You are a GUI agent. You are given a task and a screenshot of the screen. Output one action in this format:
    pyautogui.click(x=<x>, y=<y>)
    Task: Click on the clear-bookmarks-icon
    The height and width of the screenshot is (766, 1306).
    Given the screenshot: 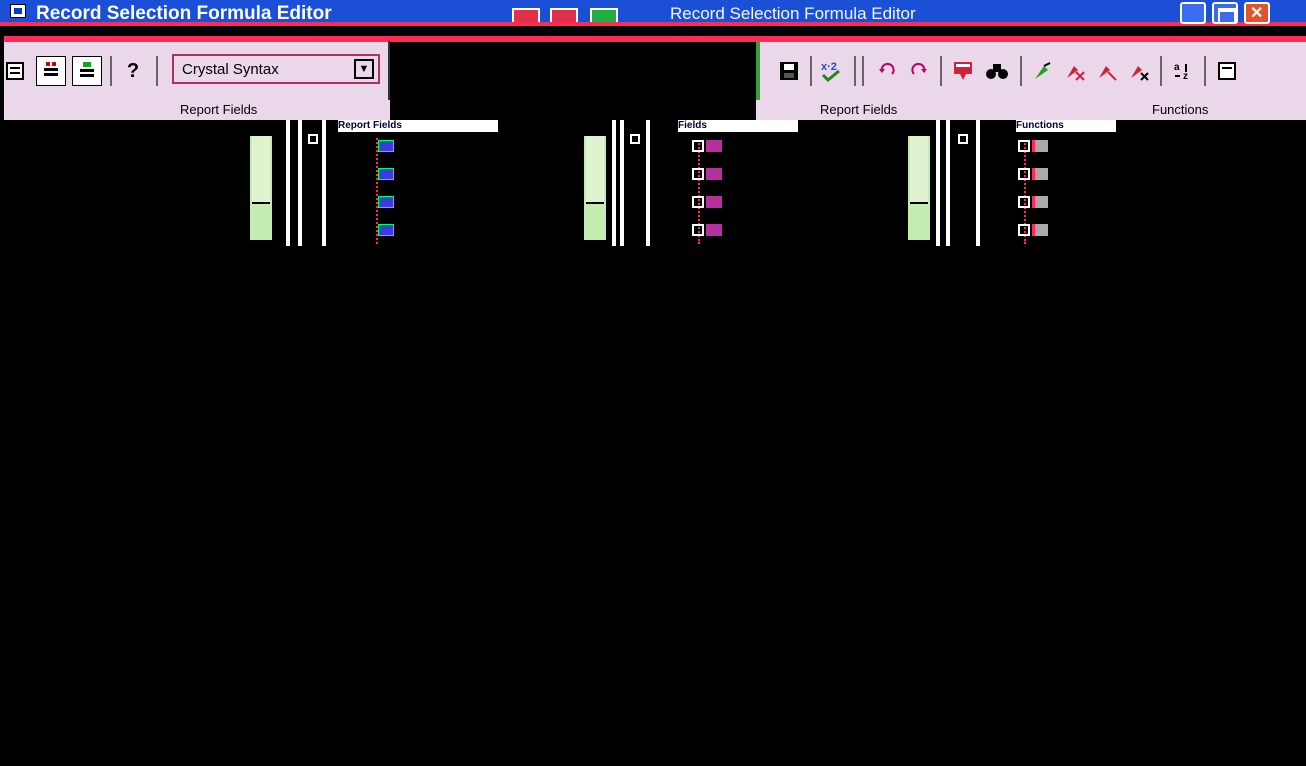 What is the action you would take?
    pyautogui.click(x=1139, y=71)
    